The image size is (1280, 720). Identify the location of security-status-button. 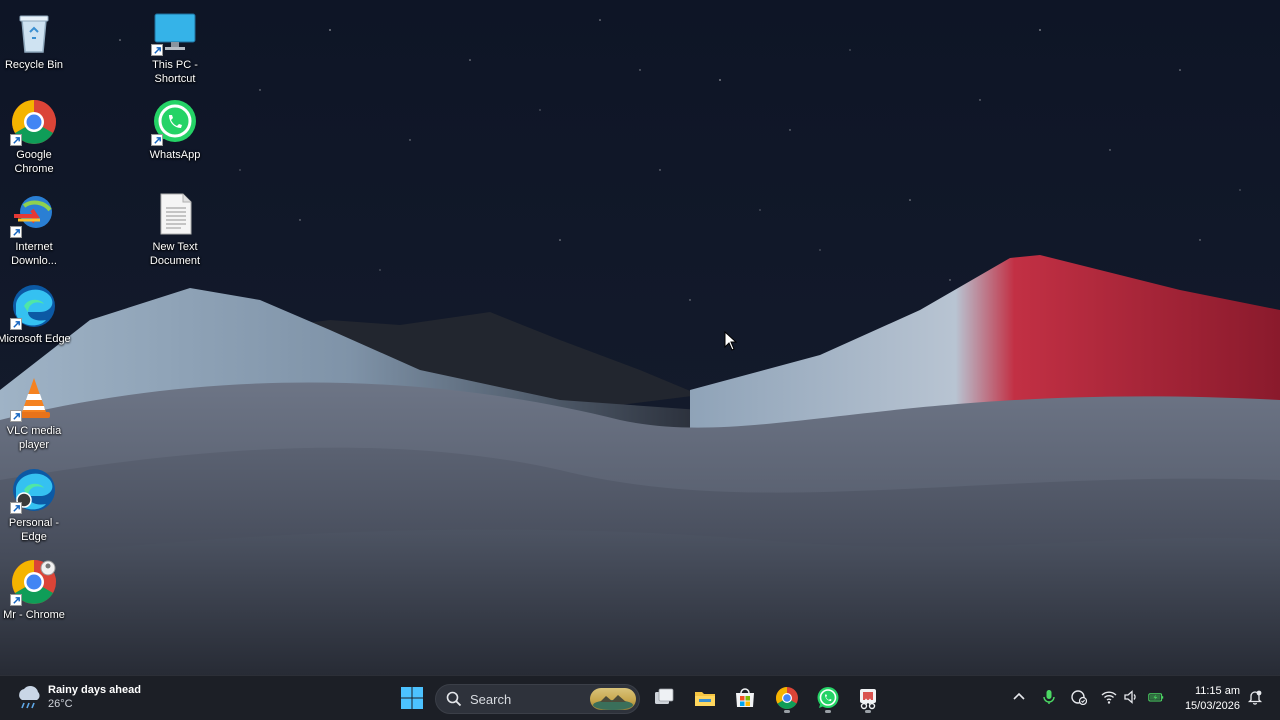
(1079, 697).